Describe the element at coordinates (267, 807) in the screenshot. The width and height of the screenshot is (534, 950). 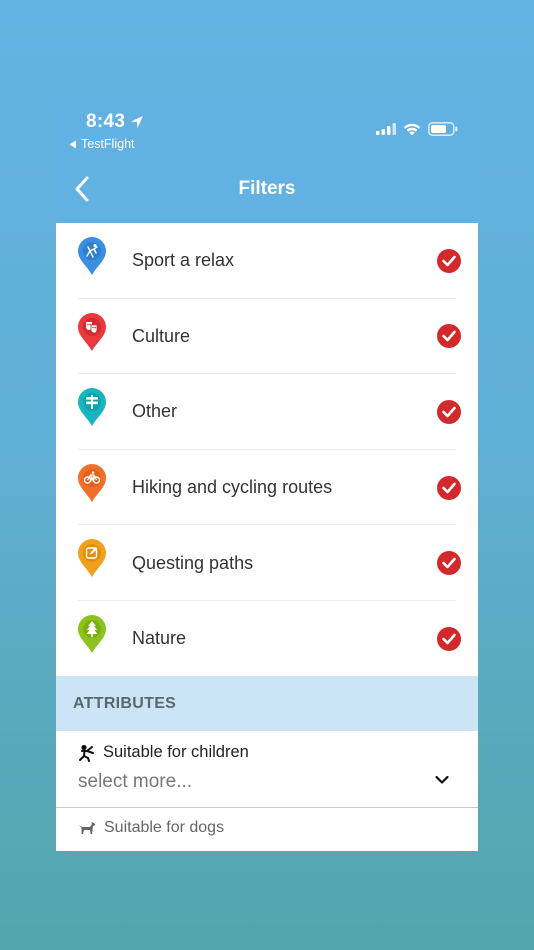
I see `attribute-divider` at that location.